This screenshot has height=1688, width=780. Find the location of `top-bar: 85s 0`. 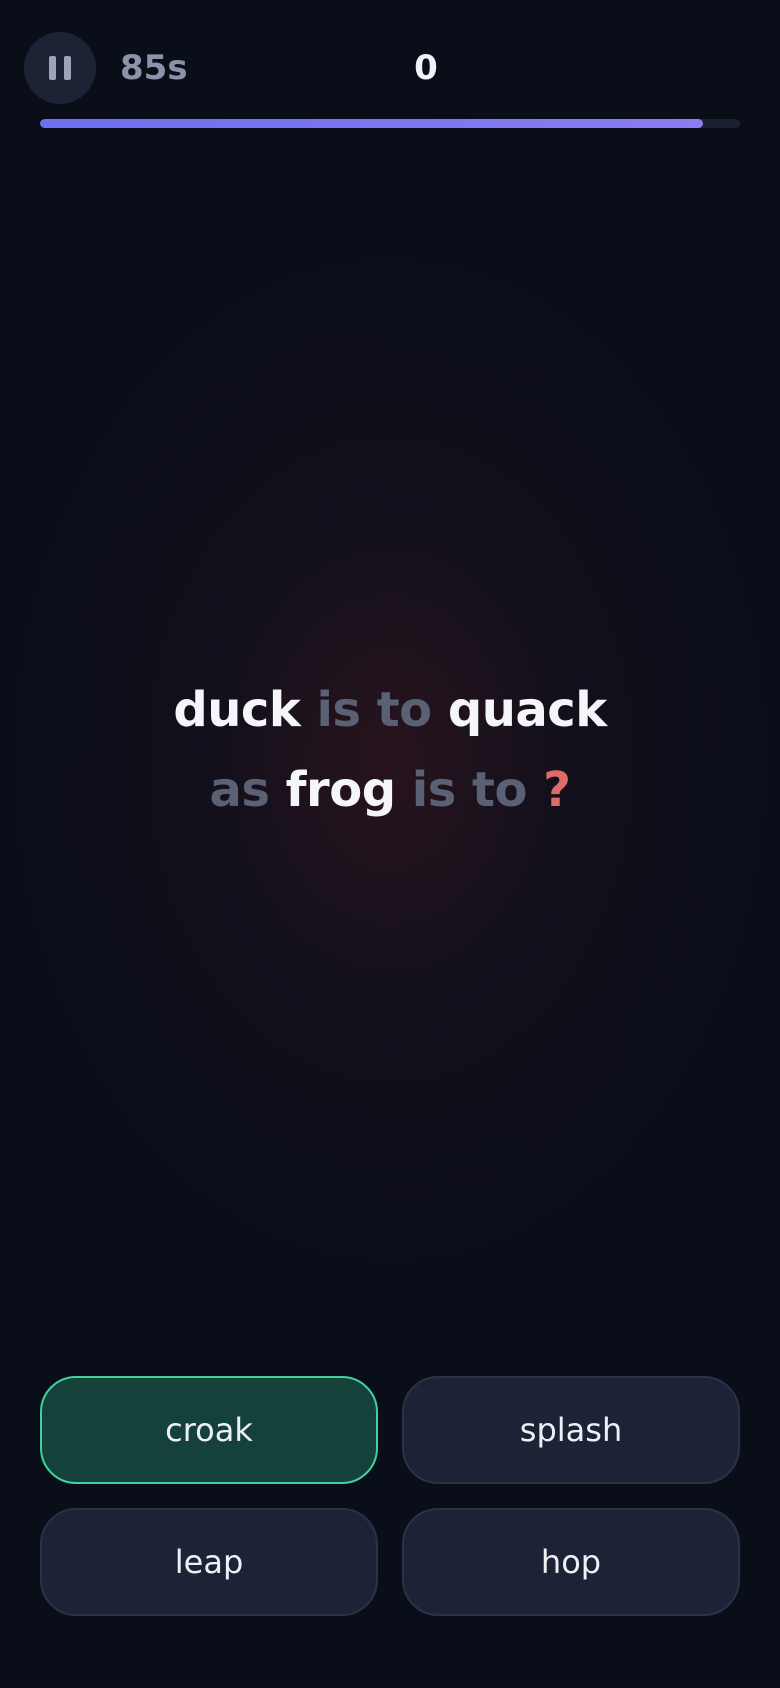

top-bar: 85s 0 is located at coordinates (390, 70).